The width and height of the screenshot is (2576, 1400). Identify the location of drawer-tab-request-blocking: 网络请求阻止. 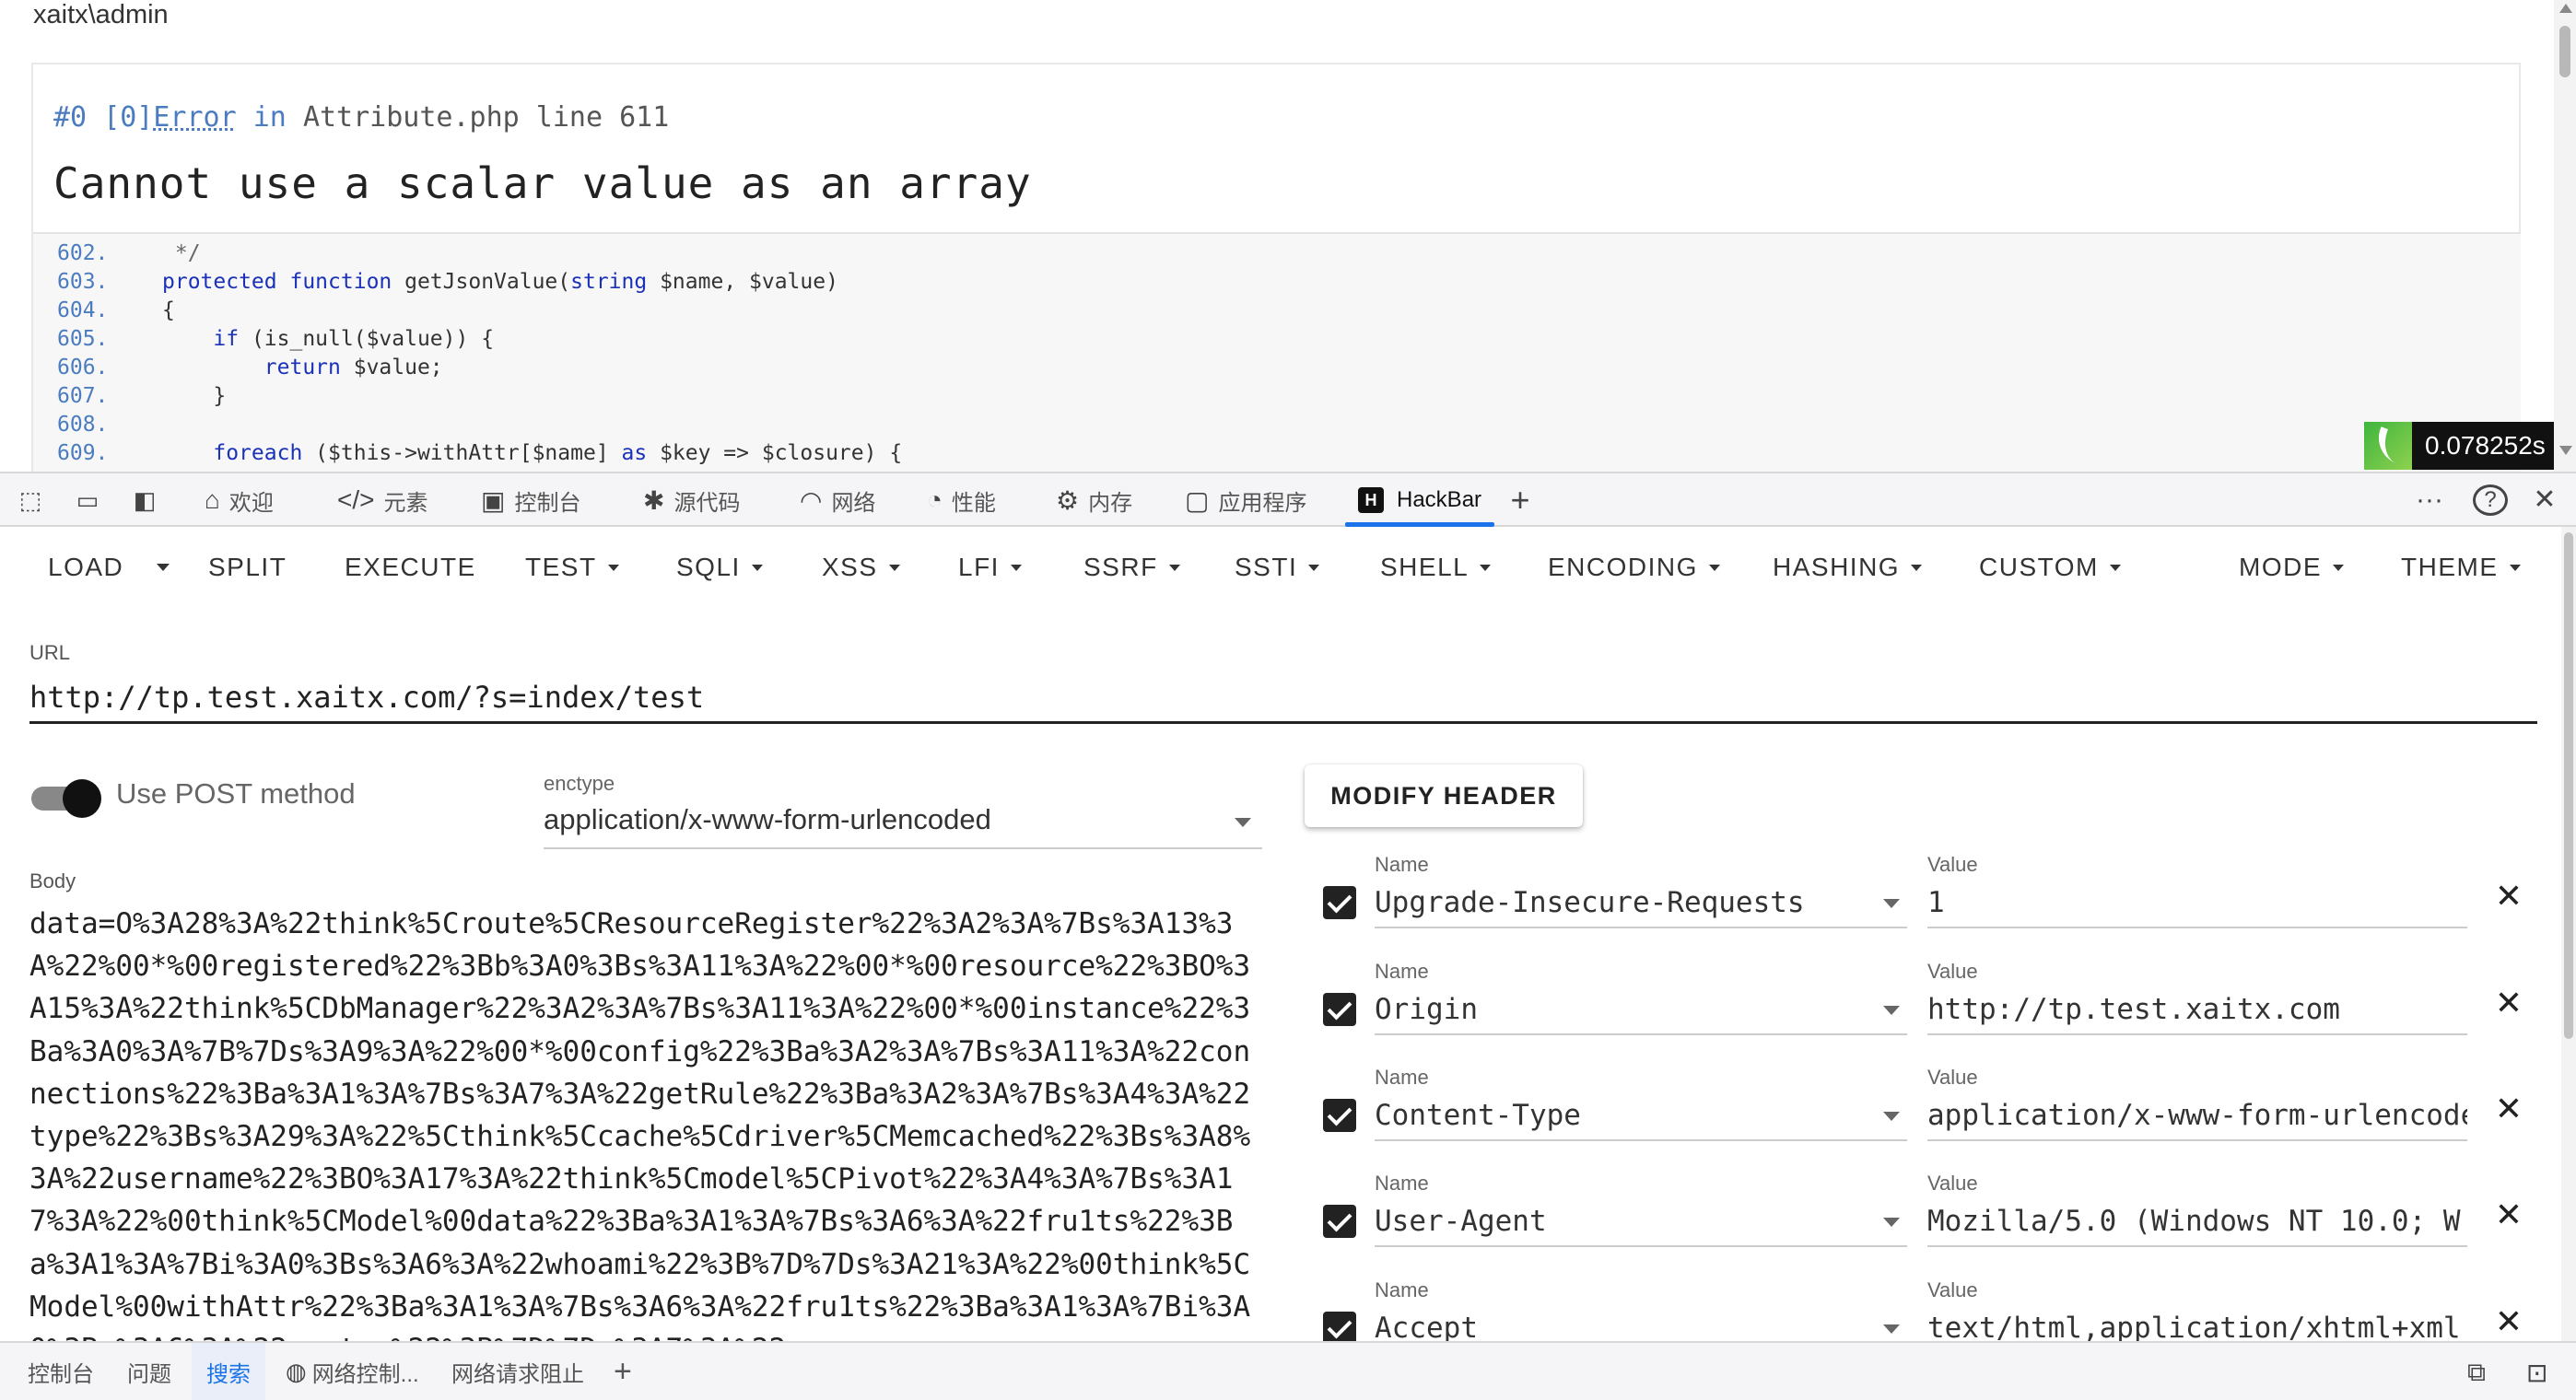
(518, 1371).